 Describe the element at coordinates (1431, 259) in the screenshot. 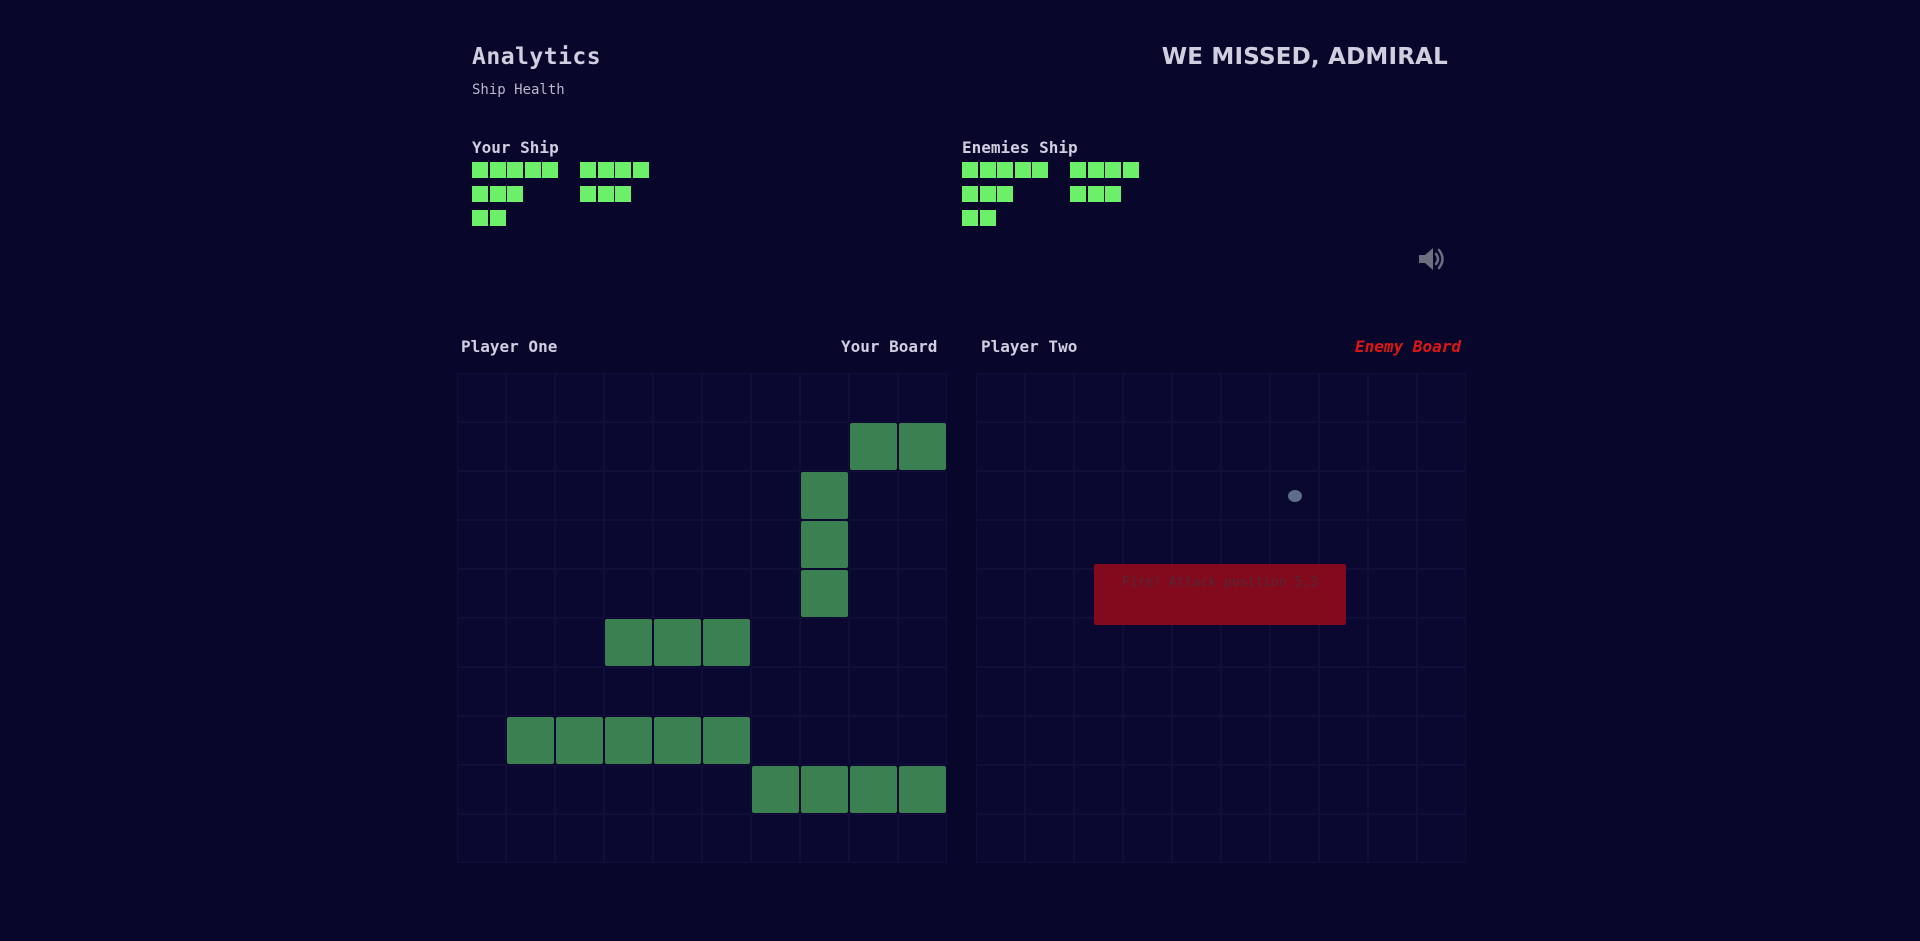

I see `sound-toggle-button` at that location.